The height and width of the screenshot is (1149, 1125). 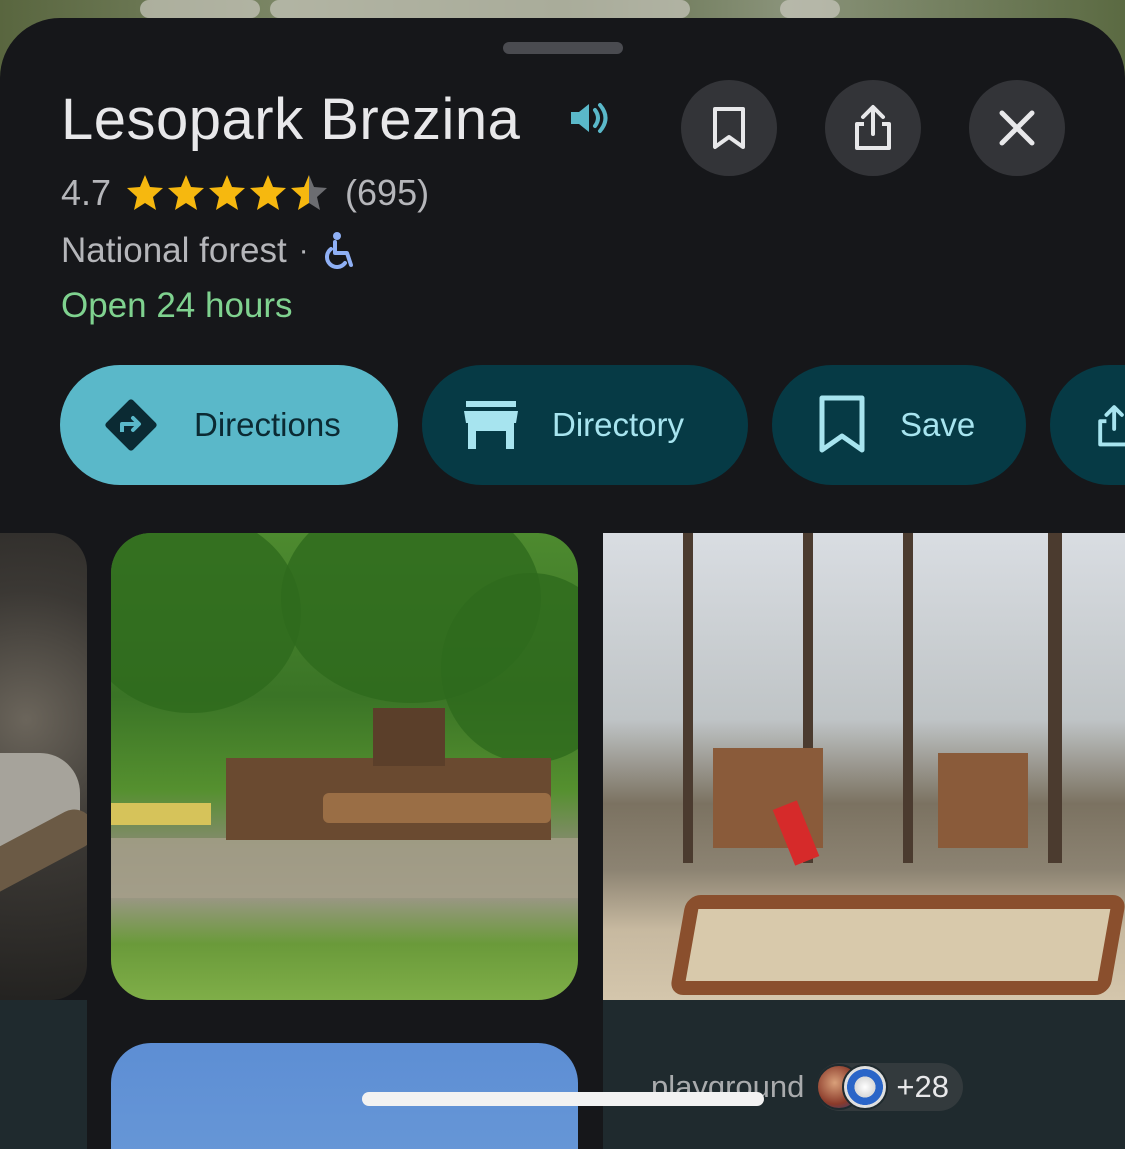 I want to click on star-rating, so click(x=228, y=193).